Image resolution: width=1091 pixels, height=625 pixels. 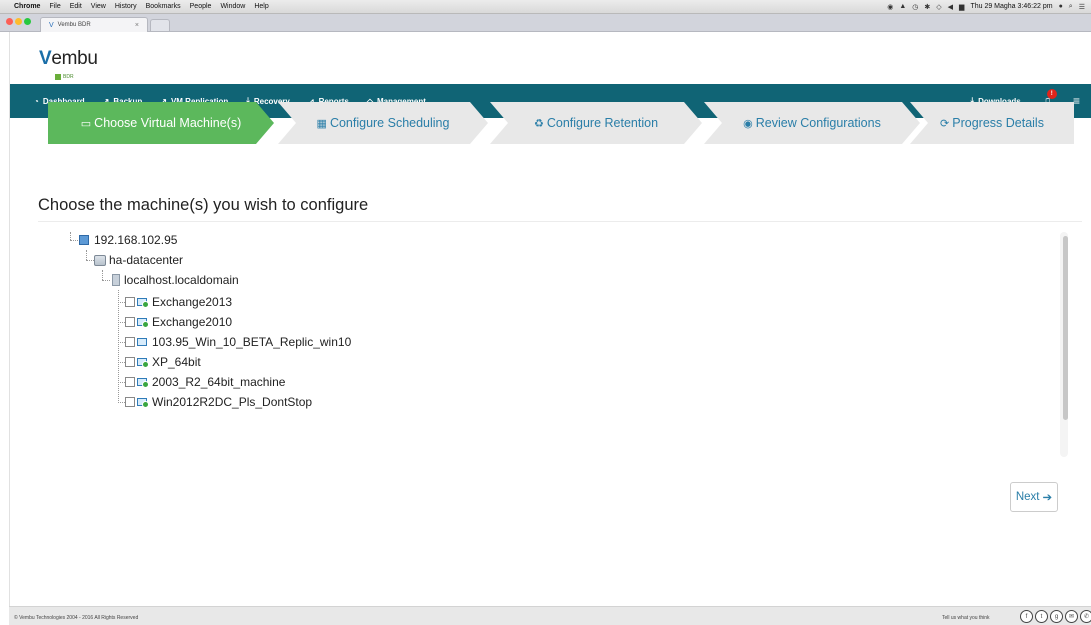 I want to click on vm-label: XP_64bit, so click(x=176, y=362).